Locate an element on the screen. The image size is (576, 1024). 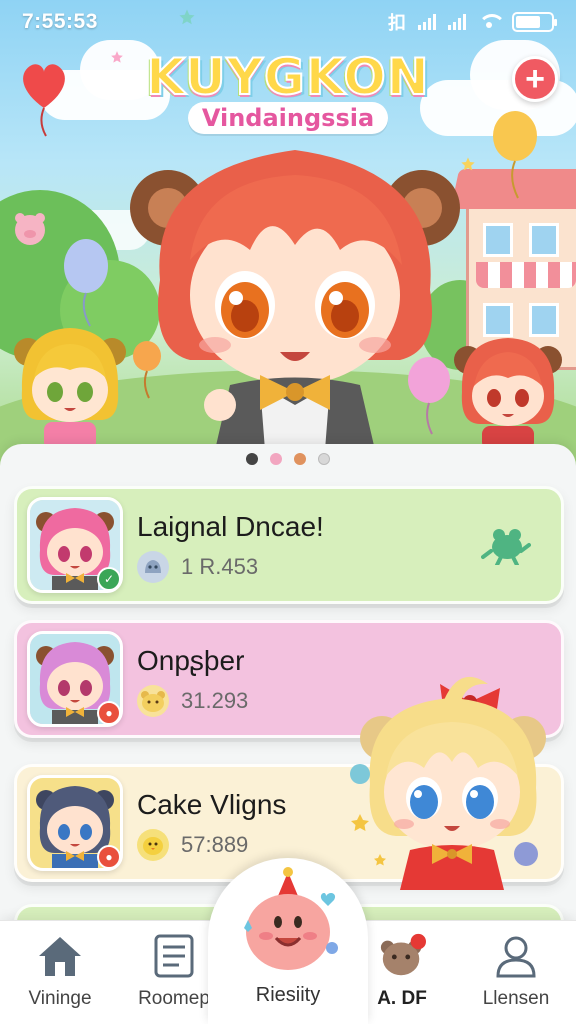
nav-label: Roomep is located at coordinates (174, 998).